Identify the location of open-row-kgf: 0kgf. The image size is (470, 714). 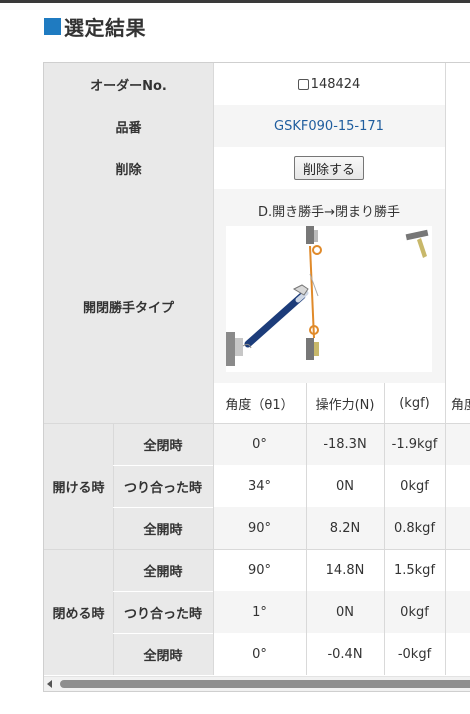
(414, 486).